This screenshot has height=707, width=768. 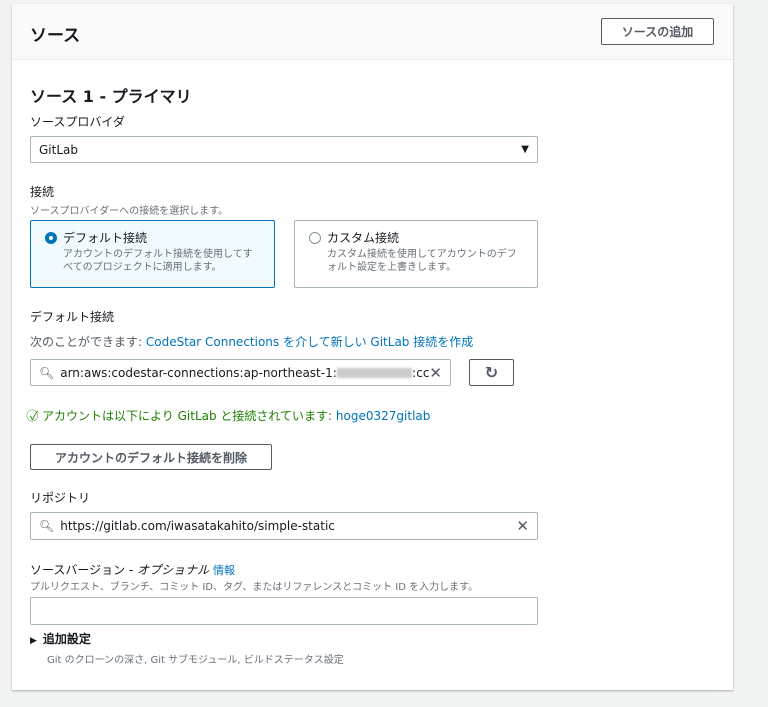 I want to click on tile-title: デフォルト接続, so click(x=105, y=238).